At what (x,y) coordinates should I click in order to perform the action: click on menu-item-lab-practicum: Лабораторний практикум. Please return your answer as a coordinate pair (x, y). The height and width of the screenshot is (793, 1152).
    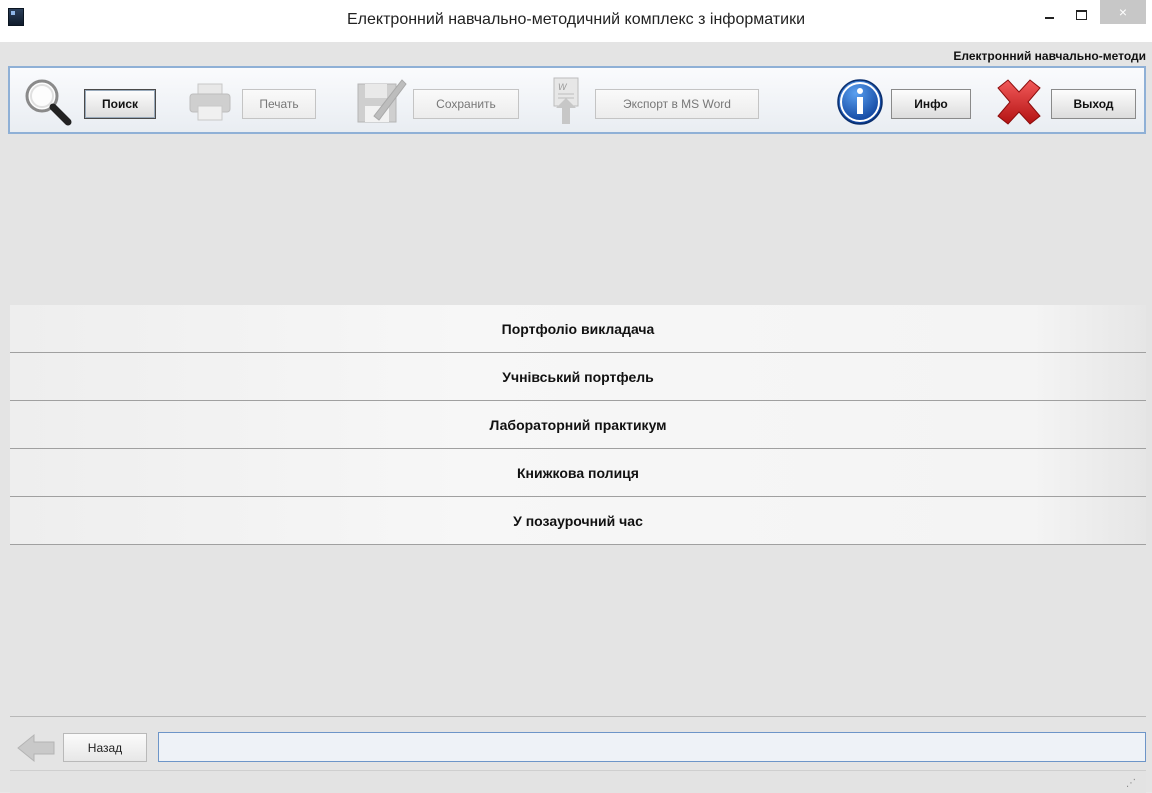
    Looking at the image, I should click on (578, 425).